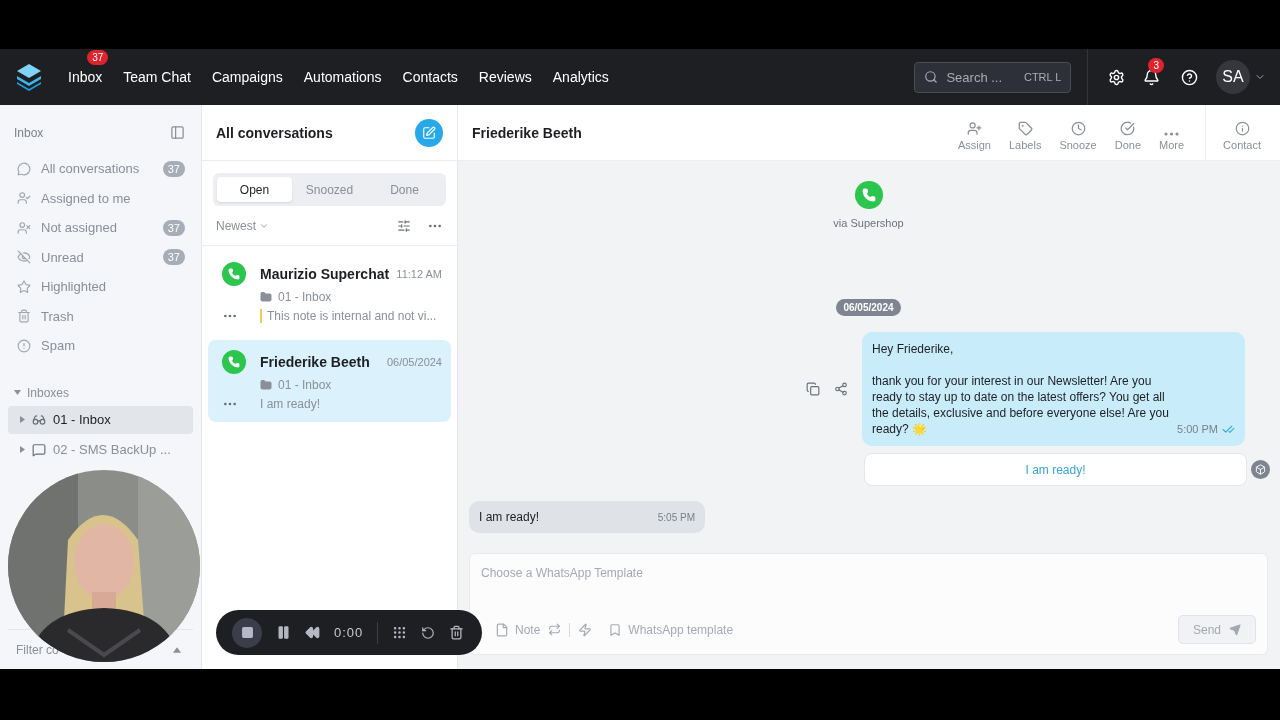 Image resolution: width=1280 pixels, height=720 pixels. I want to click on status-tab: Open, so click(254, 189).